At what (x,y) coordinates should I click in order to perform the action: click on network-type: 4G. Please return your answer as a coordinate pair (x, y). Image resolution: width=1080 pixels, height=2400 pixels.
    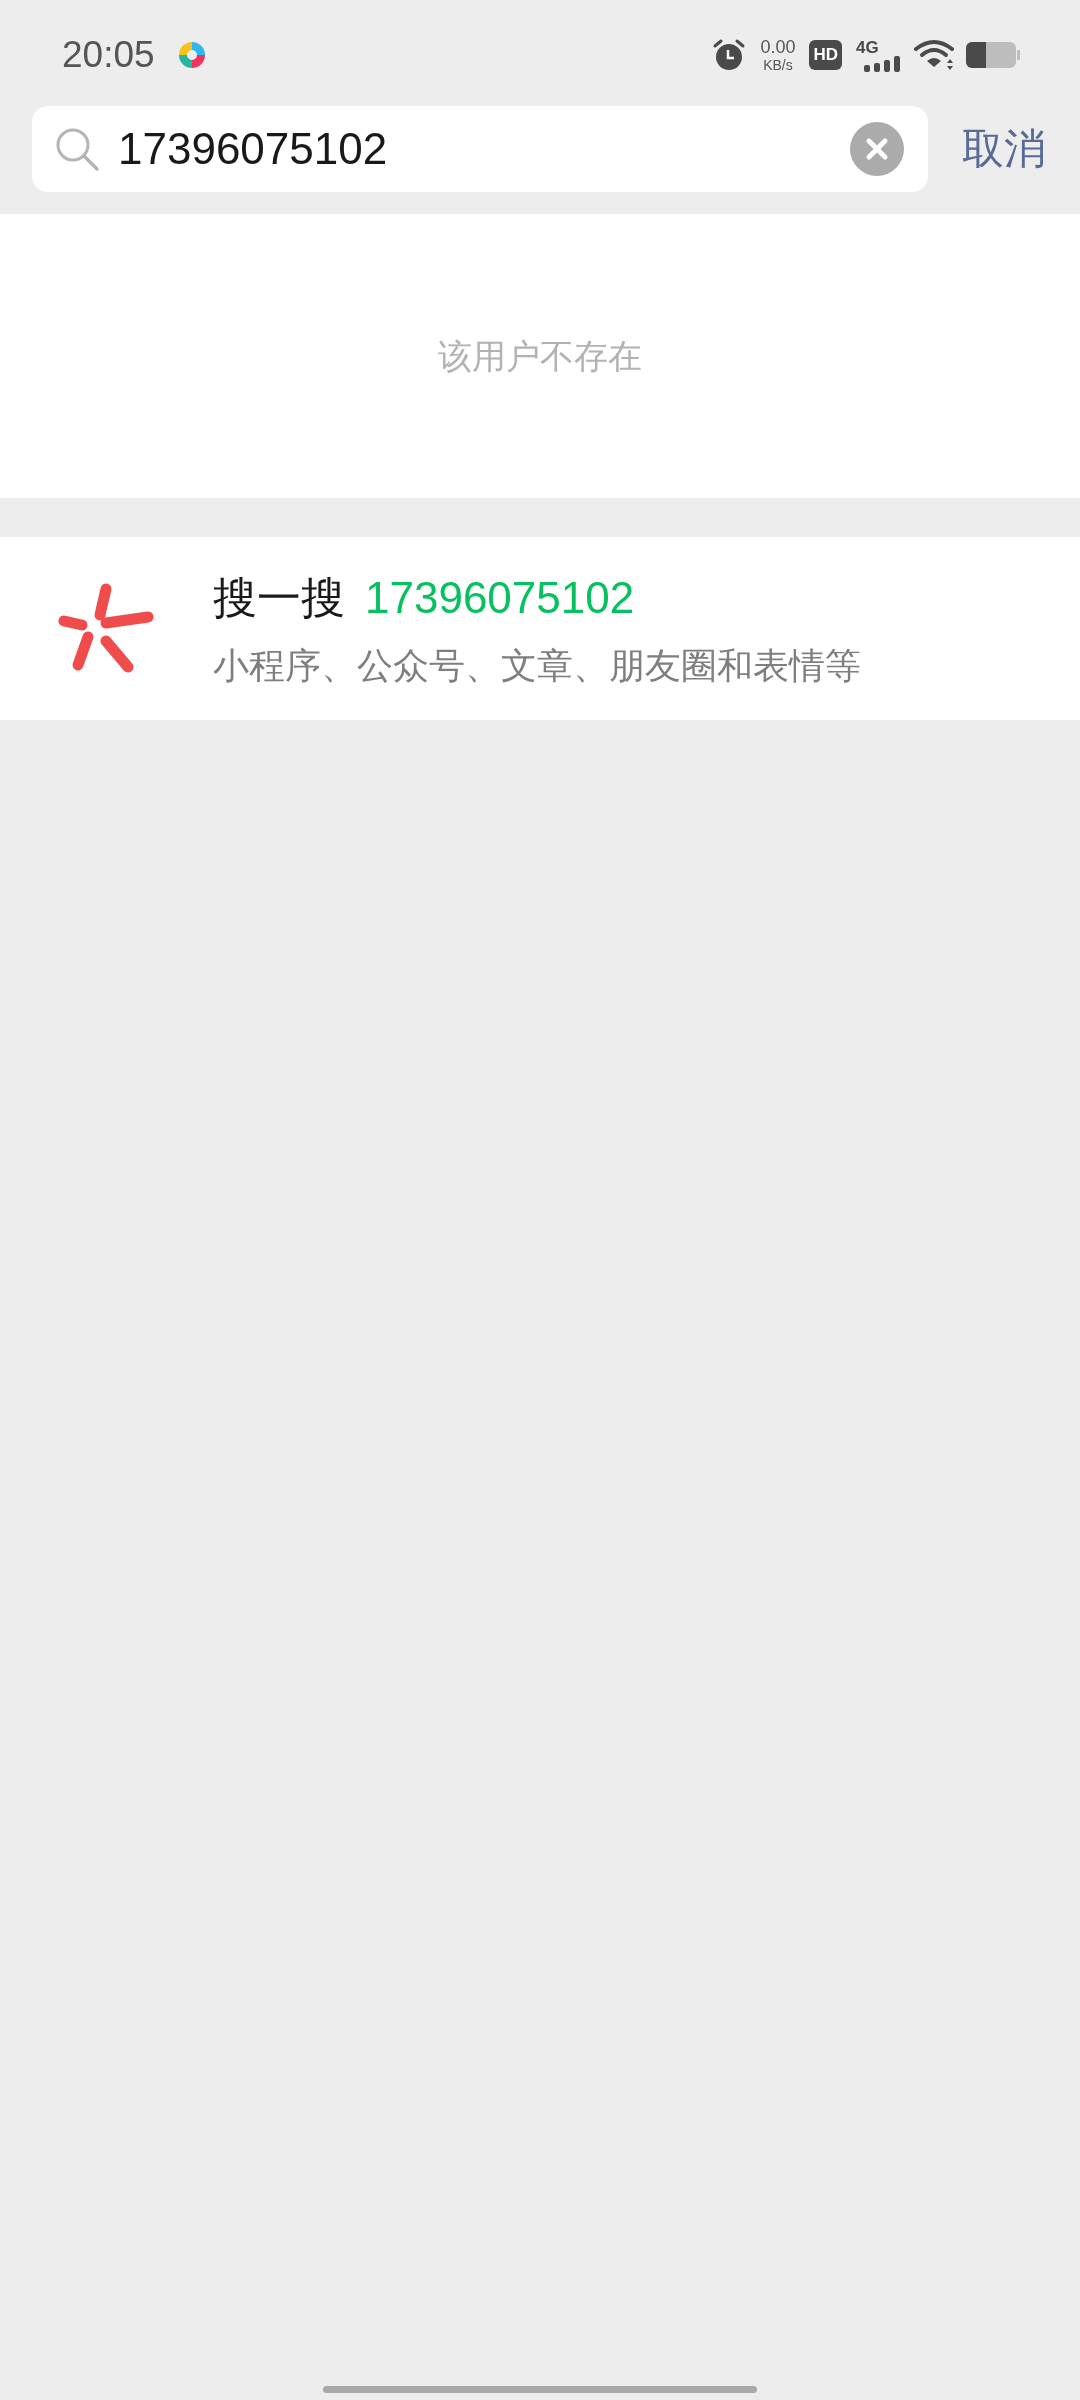
    Looking at the image, I should click on (868, 47).